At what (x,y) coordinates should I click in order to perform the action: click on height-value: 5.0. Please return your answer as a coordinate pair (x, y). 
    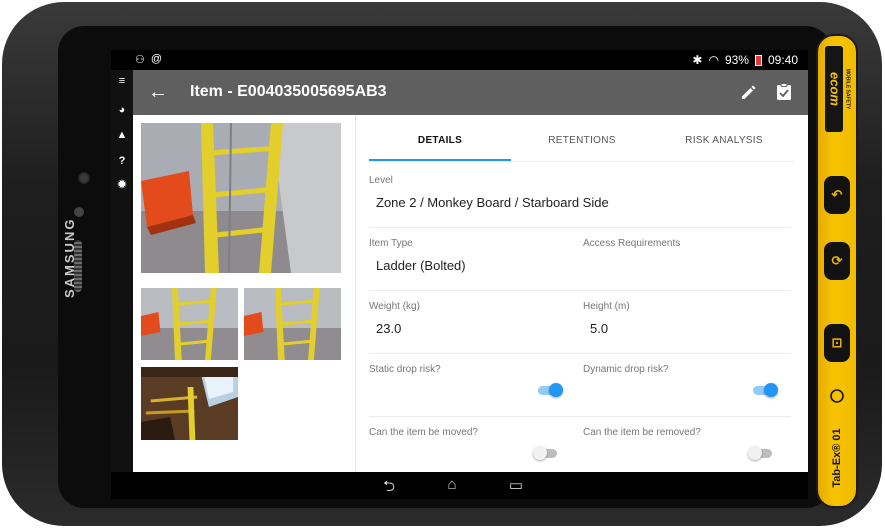
    Looking at the image, I should click on (599, 328).